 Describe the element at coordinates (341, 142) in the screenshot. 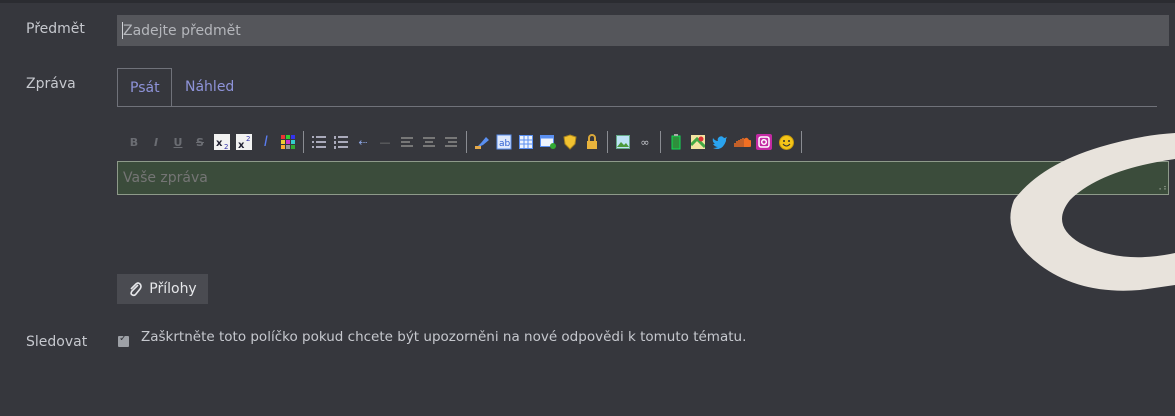

I see `numbered-list-icon` at that location.